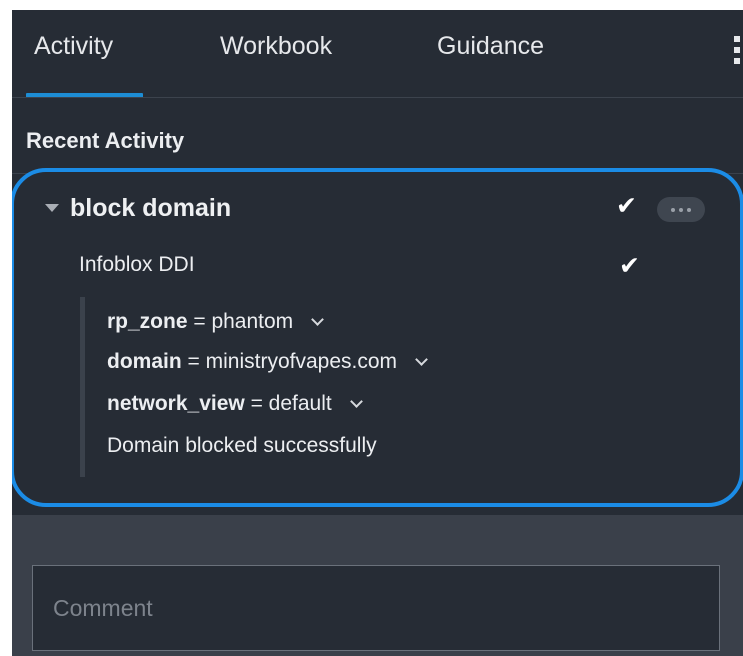 This screenshot has height=656, width=743. I want to click on parameter-value: phantom, so click(252, 321).